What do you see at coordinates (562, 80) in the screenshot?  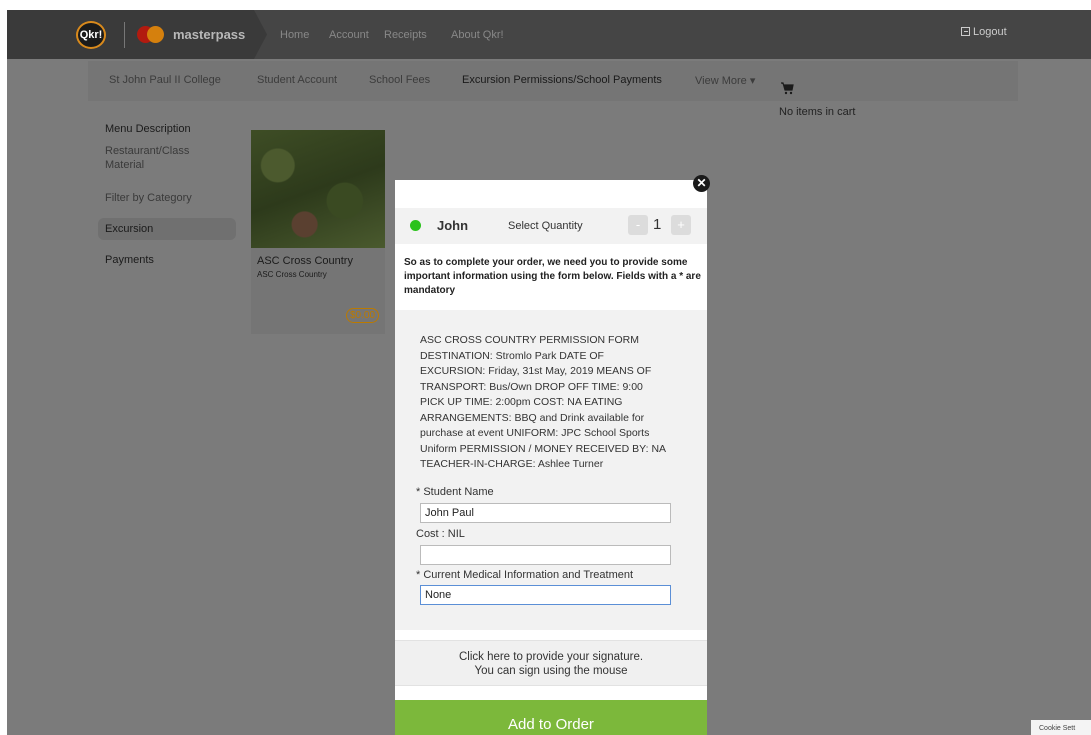 I see `subnav-excursion-permissions: Excursion Permissions/School Payments` at bounding box center [562, 80].